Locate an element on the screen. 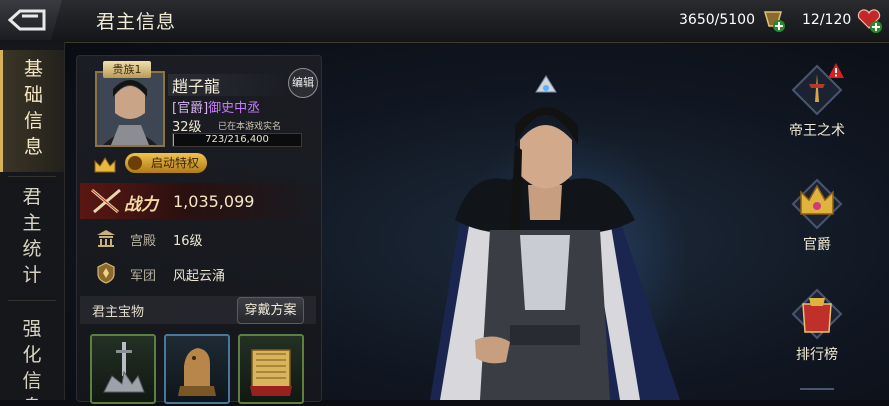 The image size is (889, 406). crown-icon is located at coordinates (105, 165).